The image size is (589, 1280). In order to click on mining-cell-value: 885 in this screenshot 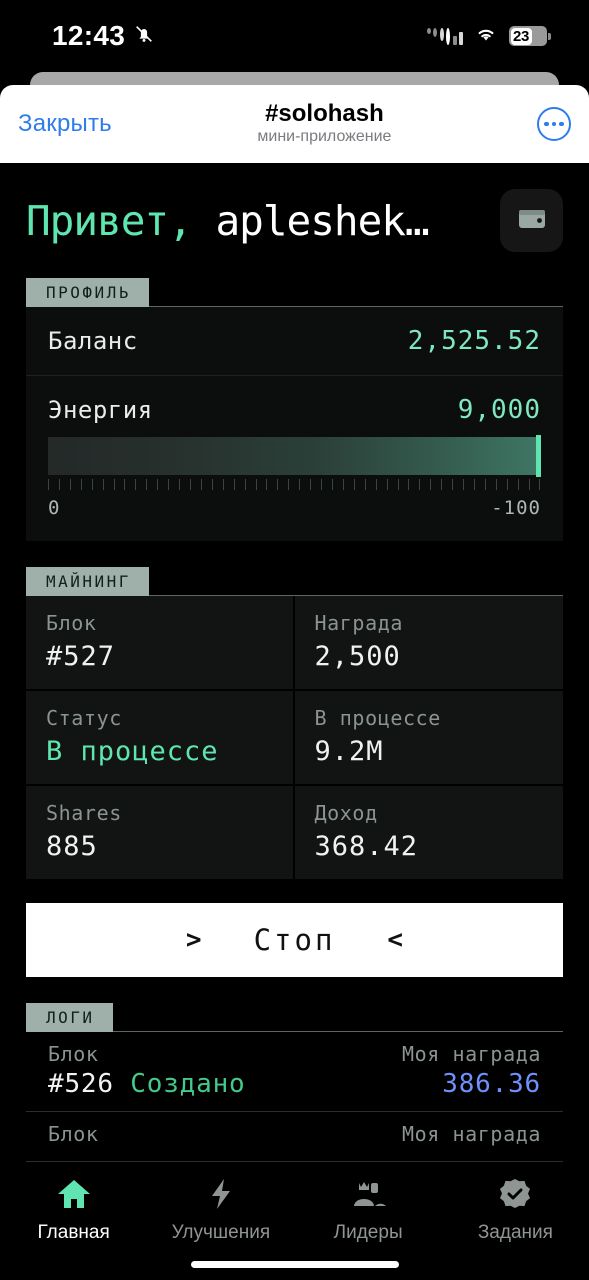, I will do `click(72, 846)`.